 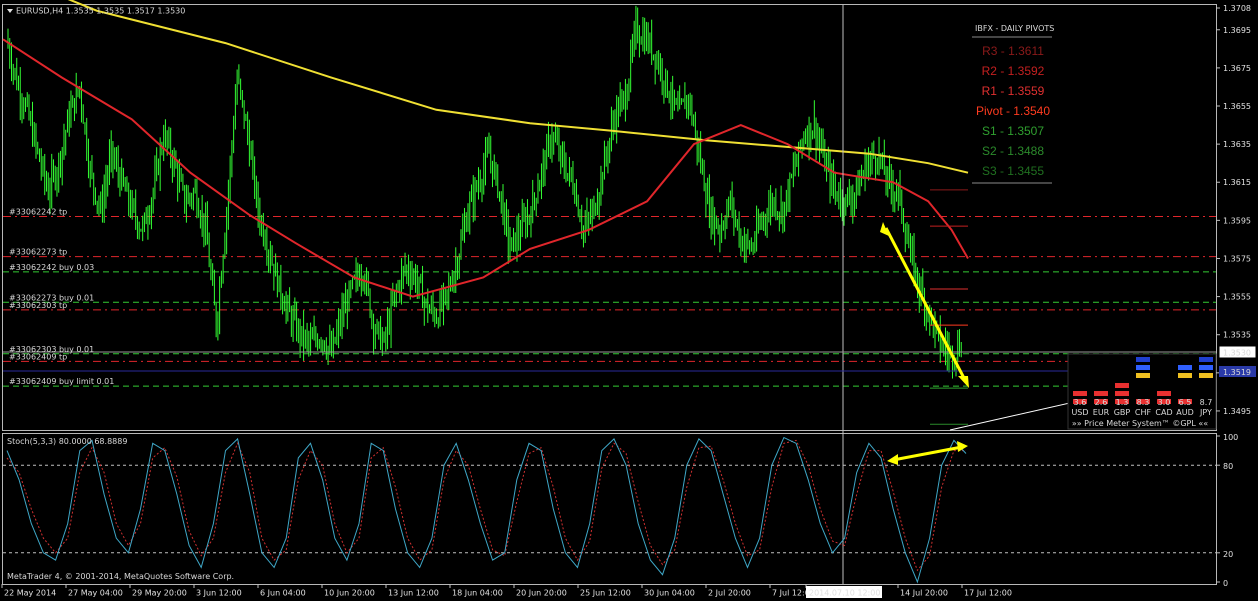 What do you see at coordinates (1013, 91) in the screenshot?
I see `pivot-r1: R1 - 1.3559` at bounding box center [1013, 91].